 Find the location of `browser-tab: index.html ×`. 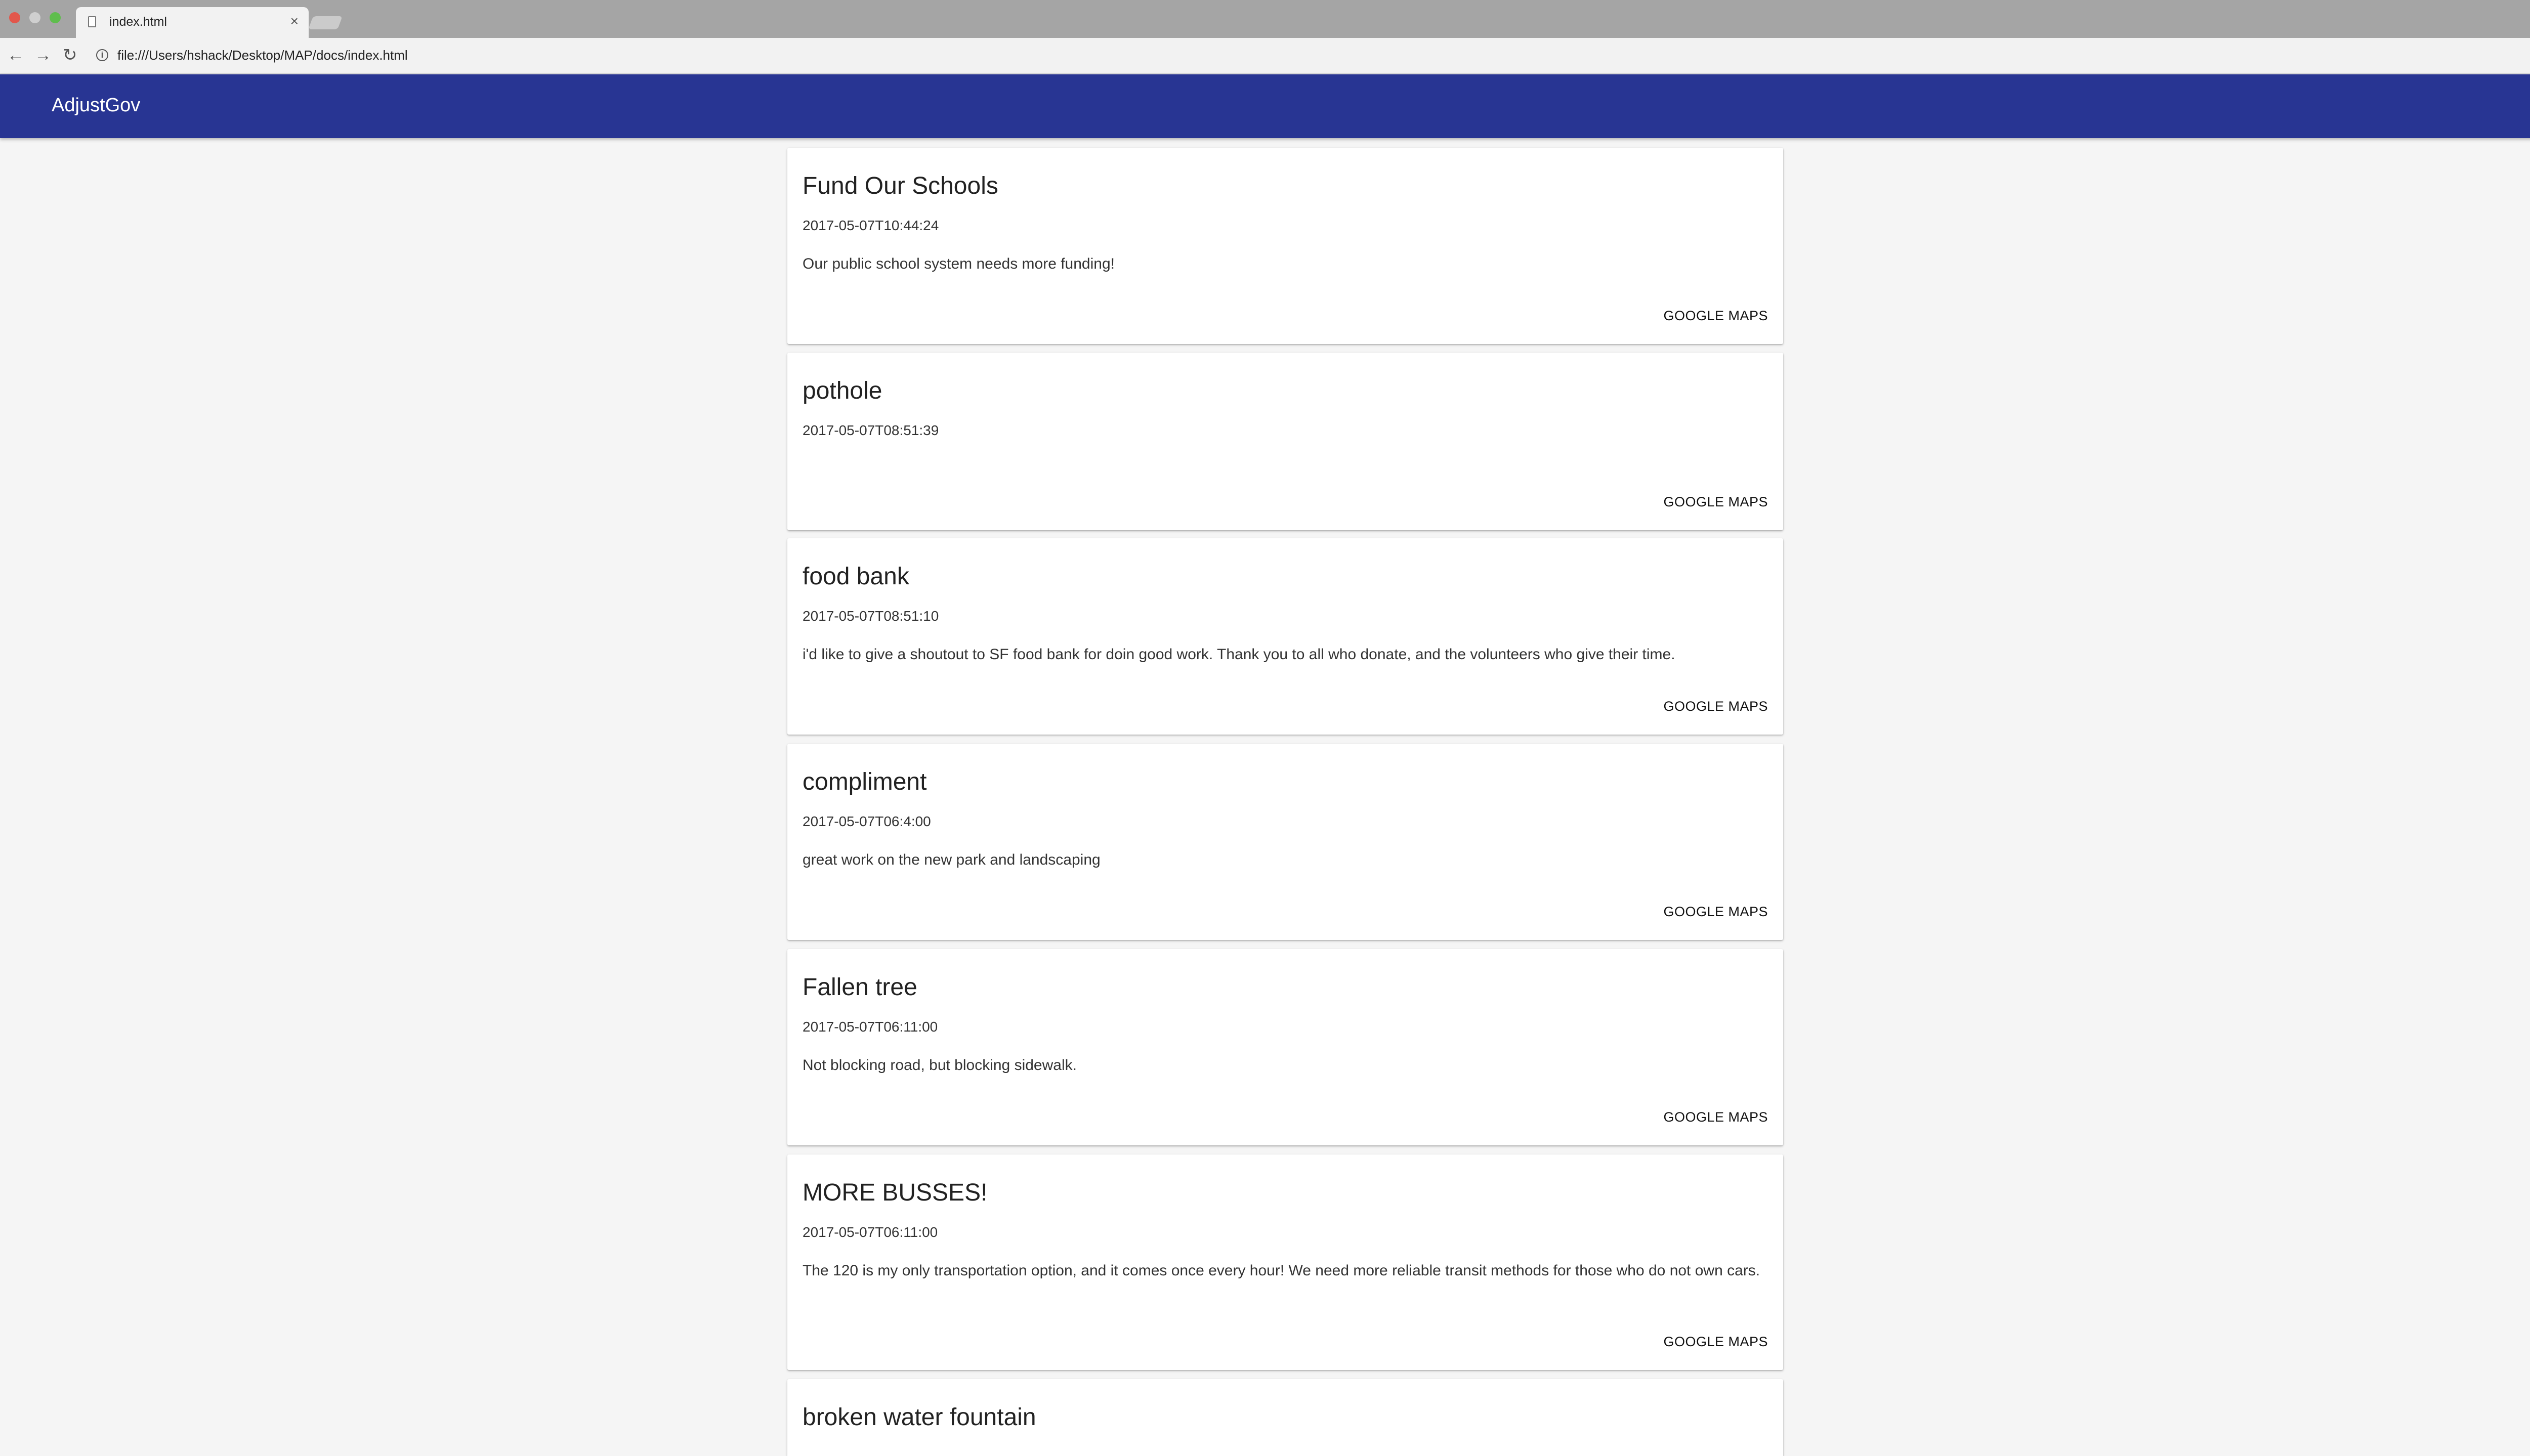

browser-tab: index.html × is located at coordinates (192, 23).